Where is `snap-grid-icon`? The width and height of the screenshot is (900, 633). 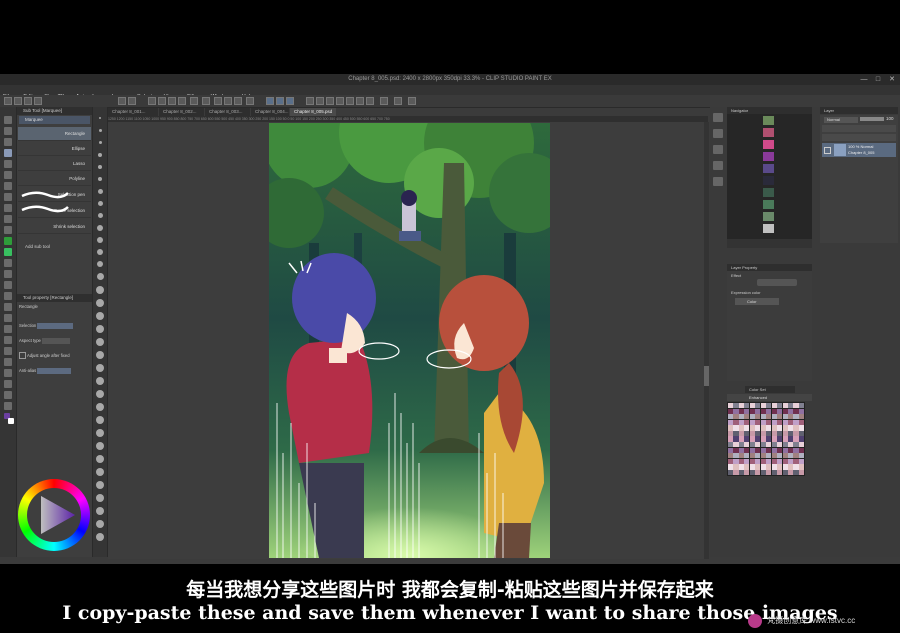 snap-grid-icon is located at coordinates (290, 101).